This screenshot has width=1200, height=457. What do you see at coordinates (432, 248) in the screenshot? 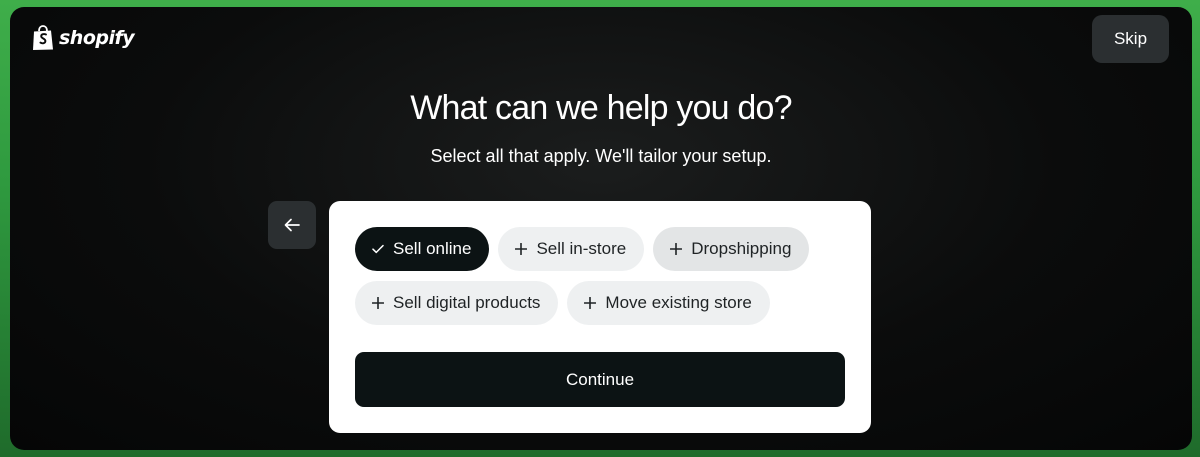
I see `option-chip-label: Sell online` at bounding box center [432, 248].